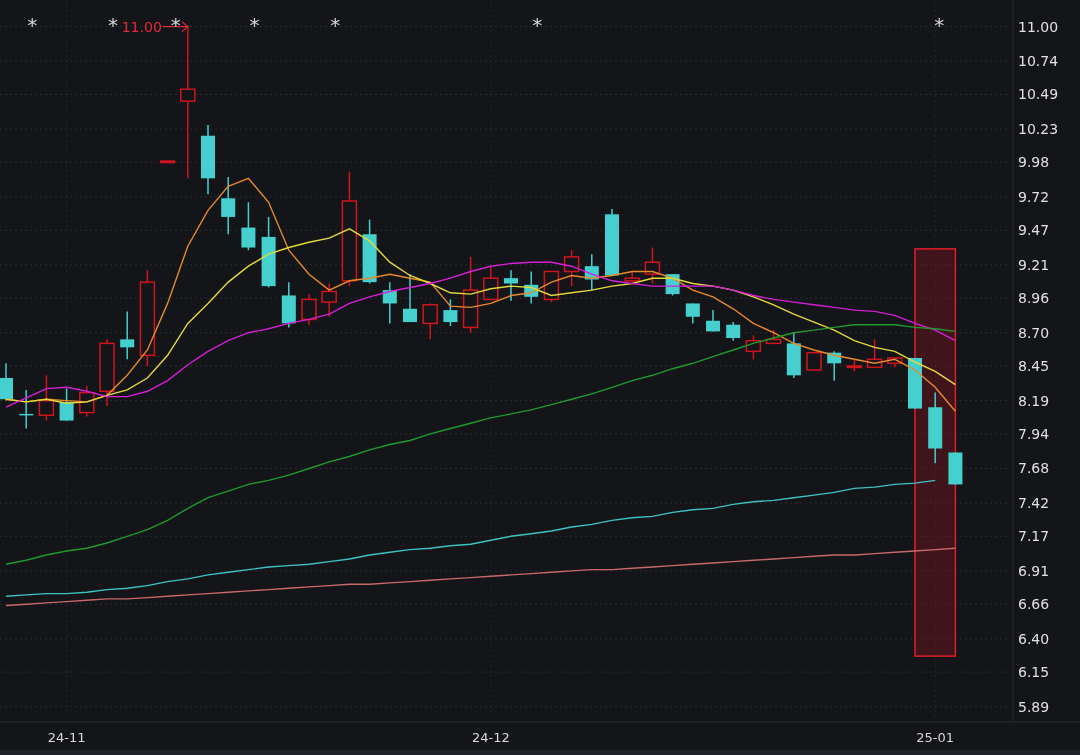  What do you see at coordinates (1034, 298) in the screenshot?
I see `price-axis-label: 8.96` at bounding box center [1034, 298].